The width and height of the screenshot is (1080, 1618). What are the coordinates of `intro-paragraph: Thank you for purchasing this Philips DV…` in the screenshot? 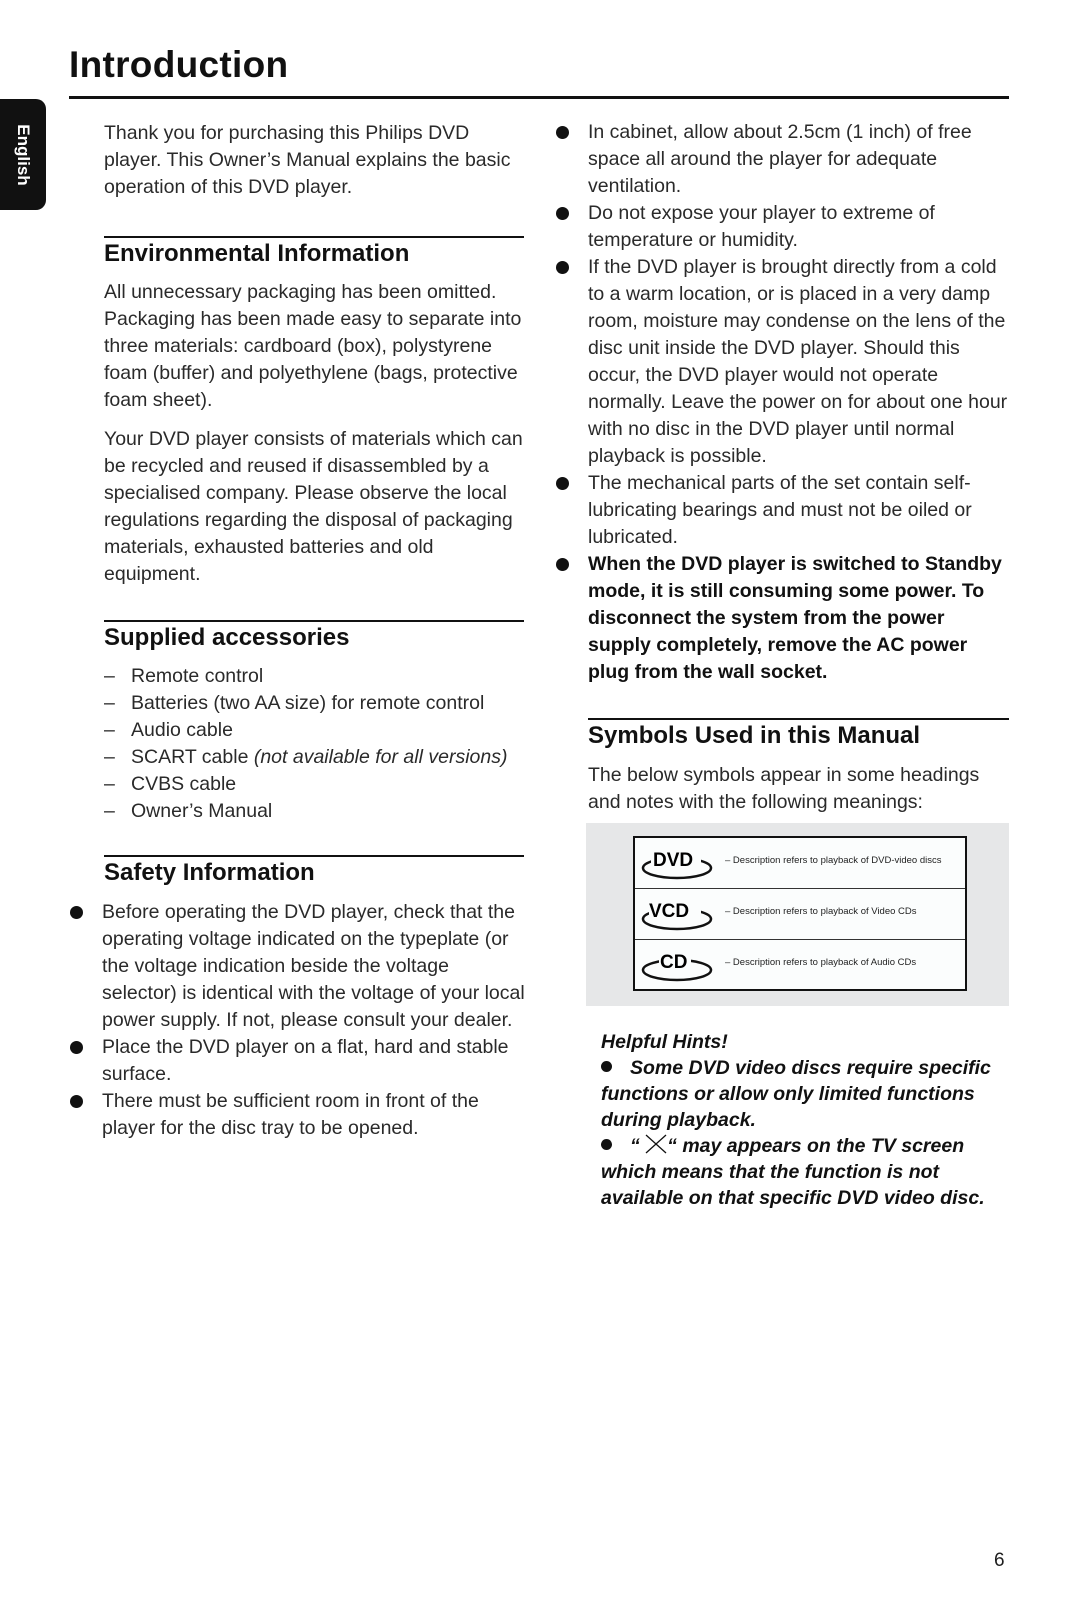 It's located at (307, 160).